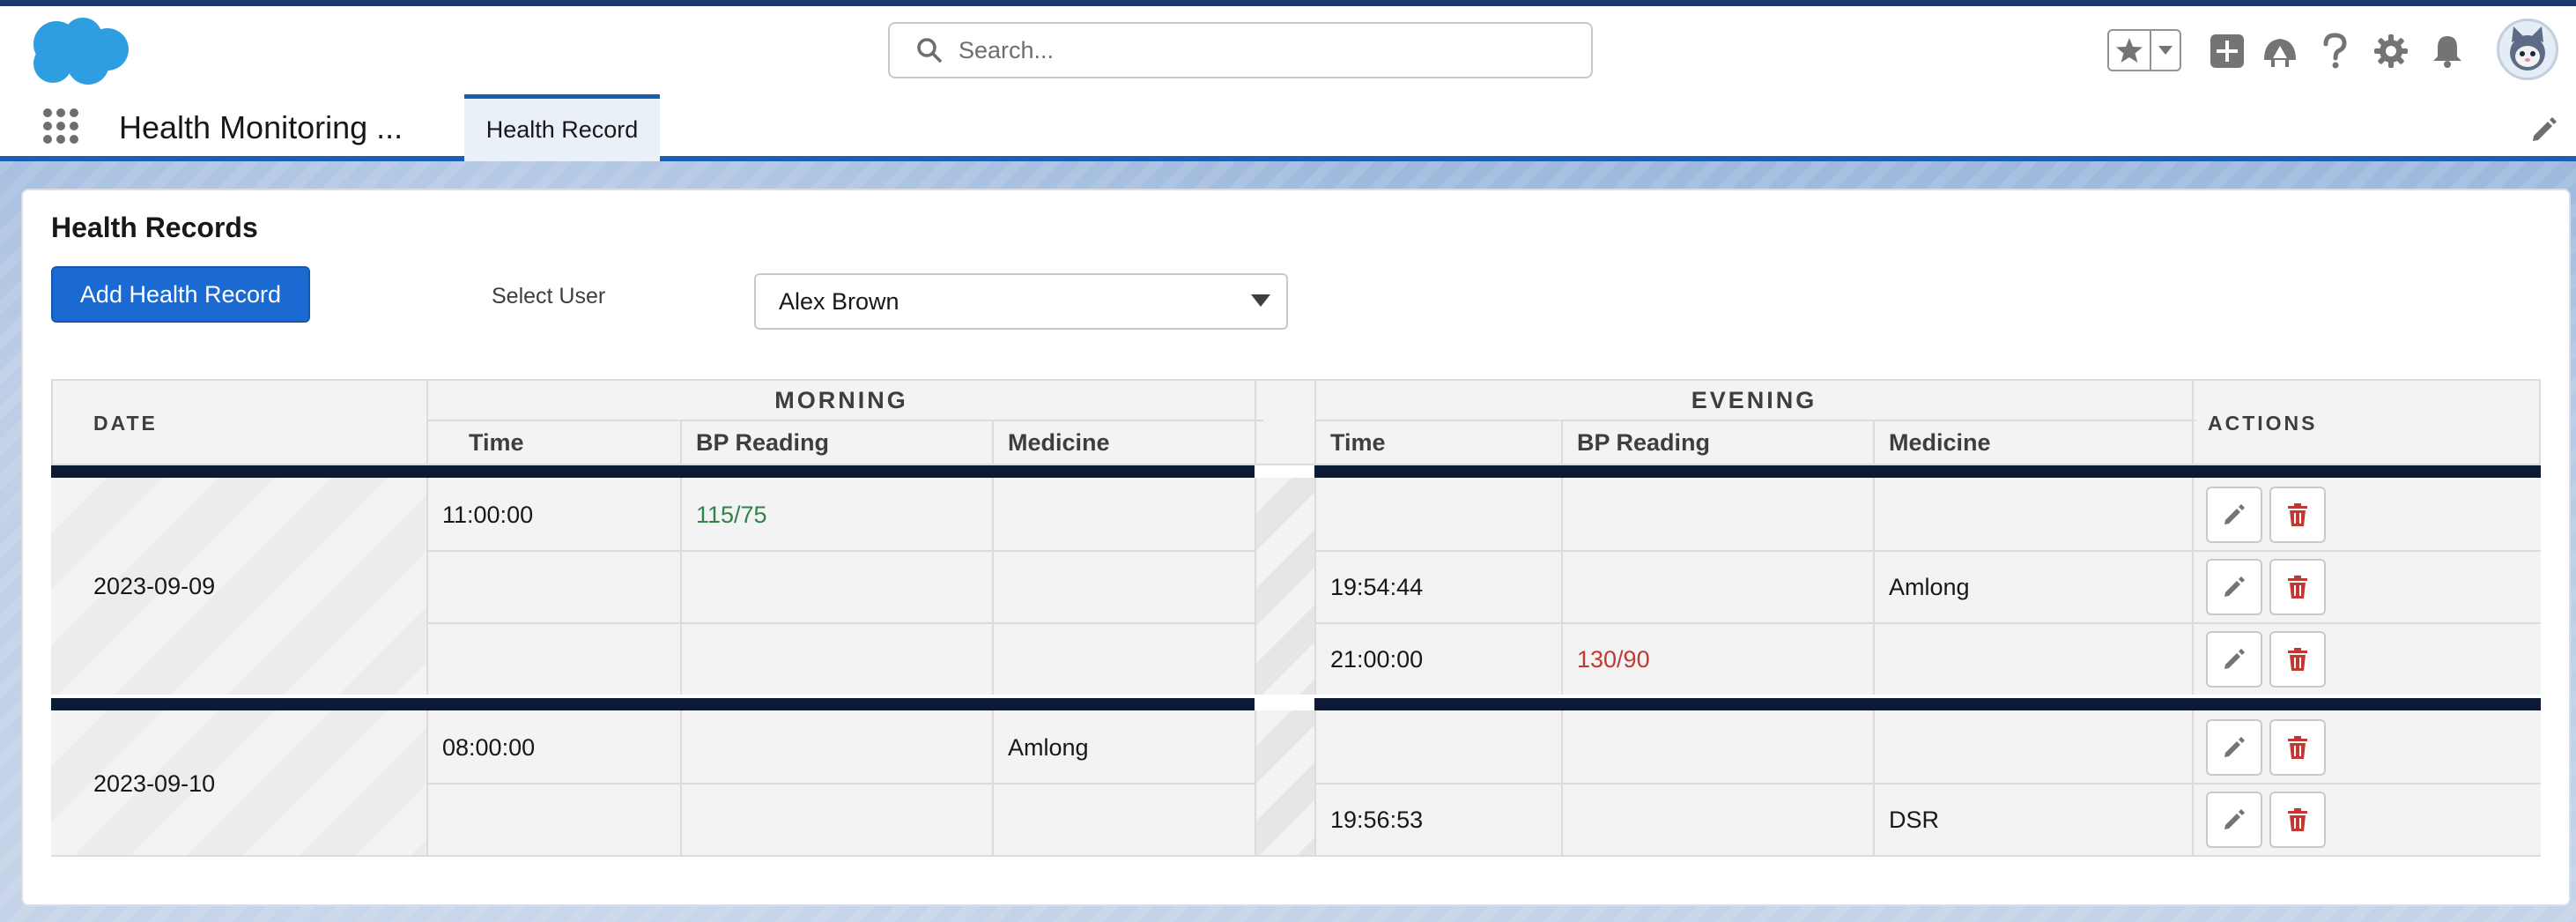  What do you see at coordinates (1049, 747) in the screenshot?
I see `morning-medicine: Amlong` at bounding box center [1049, 747].